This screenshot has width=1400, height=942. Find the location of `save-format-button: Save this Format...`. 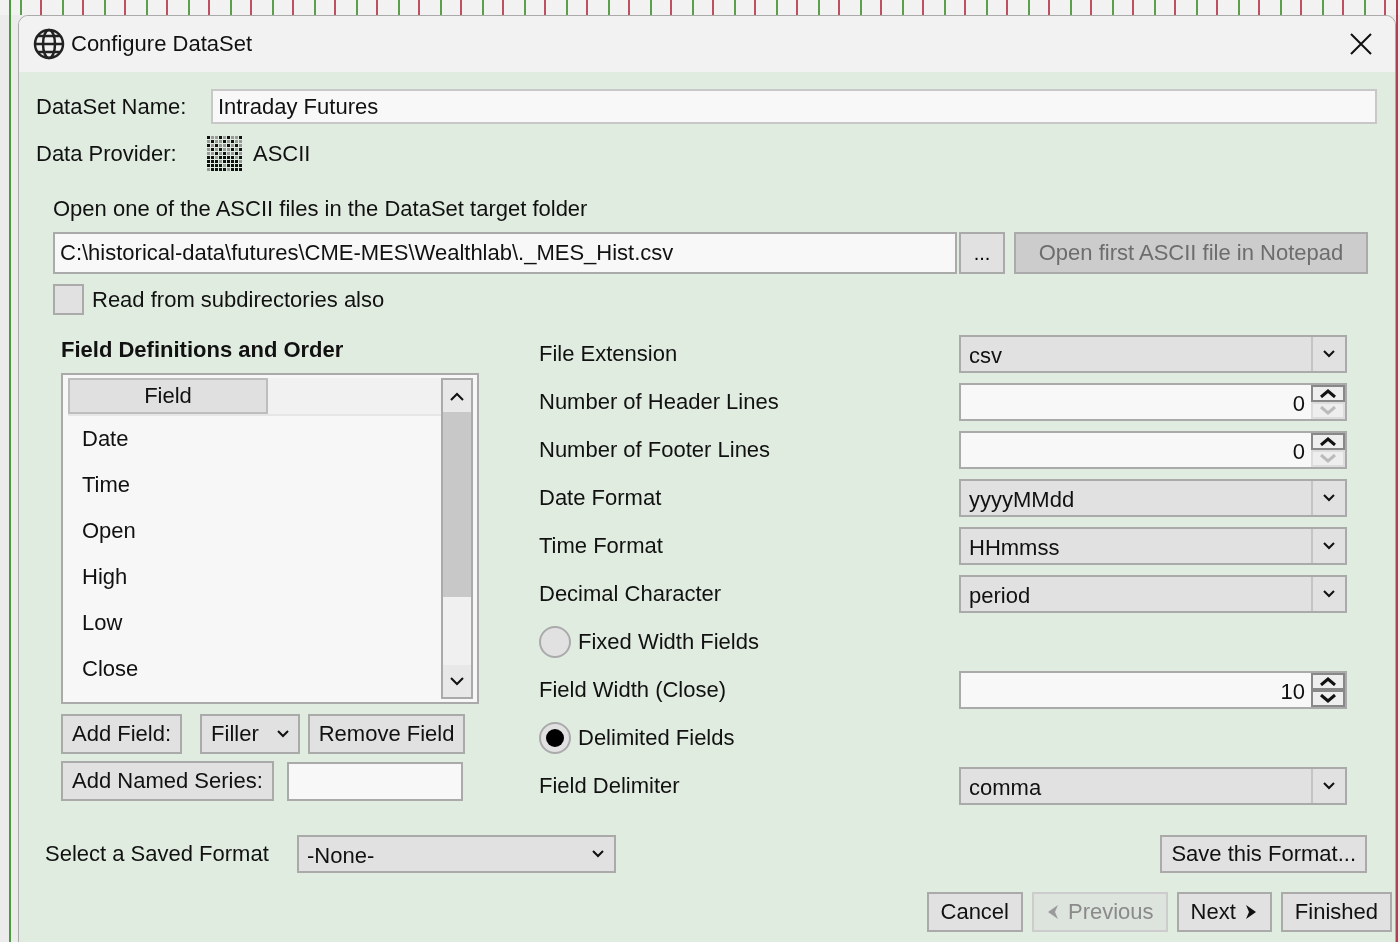

save-format-button: Save this Format... is located at coordinates (1263, 854).